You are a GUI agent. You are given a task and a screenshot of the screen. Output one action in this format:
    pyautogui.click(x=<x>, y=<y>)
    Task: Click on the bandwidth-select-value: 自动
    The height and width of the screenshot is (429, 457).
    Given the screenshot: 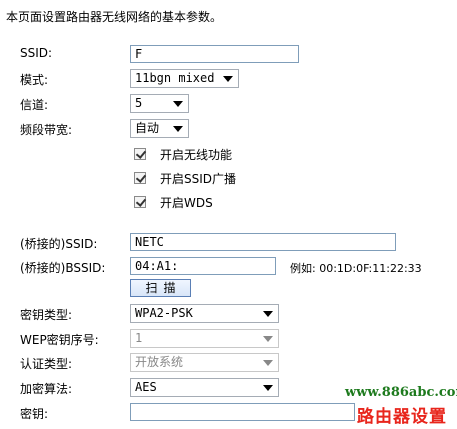 What is the action you would take?
    pyautogui.click(x=147, y=128)
    